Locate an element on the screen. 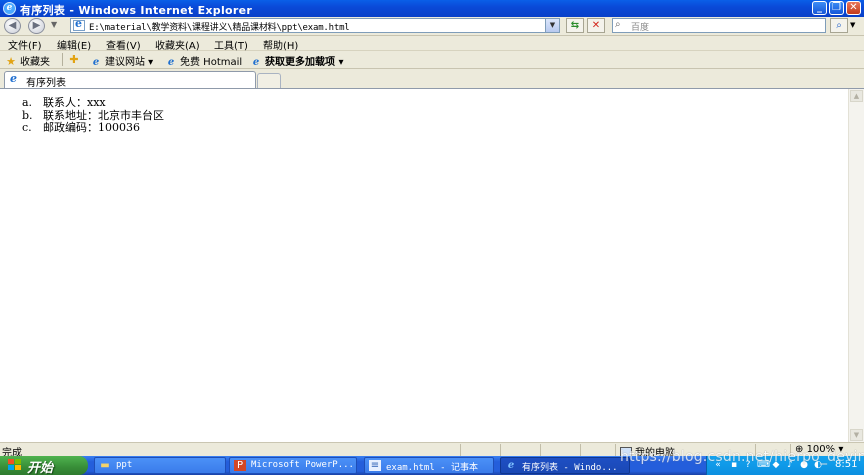  search-icon: ⌕ is located at coordinates (839, 25).